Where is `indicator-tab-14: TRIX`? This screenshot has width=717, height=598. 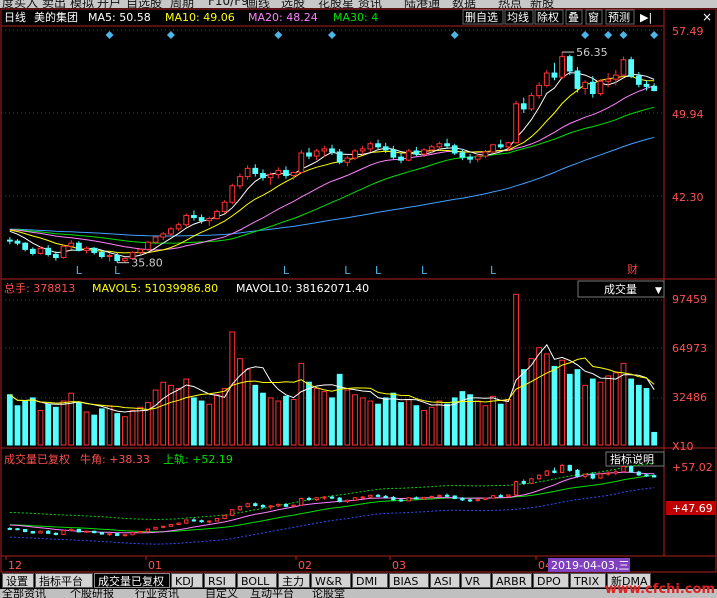
indicator-tab-14: TRIX is located at coordinates (588, 580).